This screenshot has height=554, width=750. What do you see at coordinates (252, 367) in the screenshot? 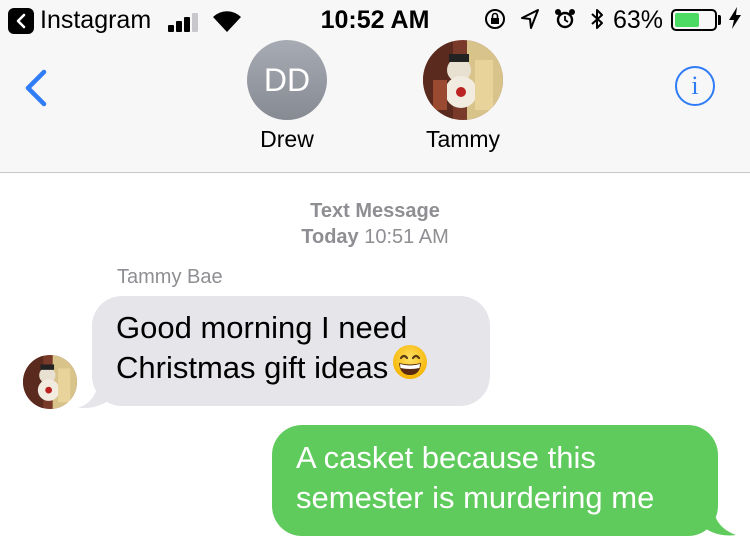
I see `message-line-text: Christmas gift ideas` at bounding box center [252, 367].